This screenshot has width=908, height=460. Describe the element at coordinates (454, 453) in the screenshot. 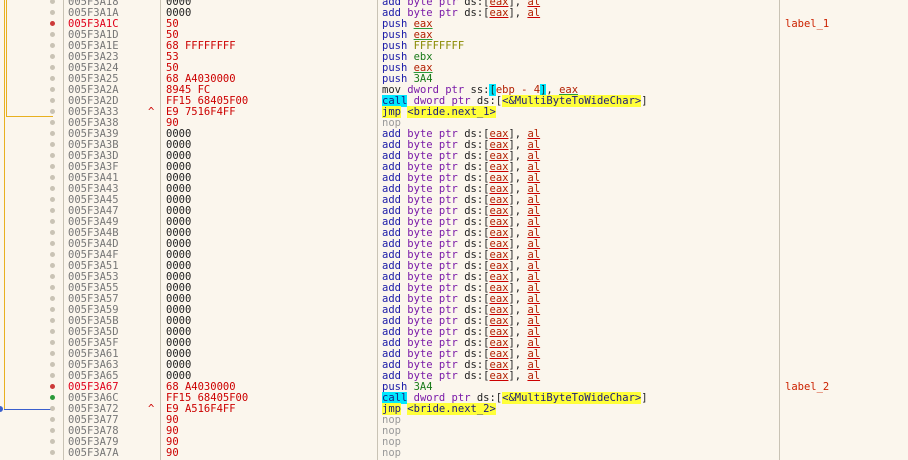

I see `disasm-row: 005F3A7A 90 nop` at that location.